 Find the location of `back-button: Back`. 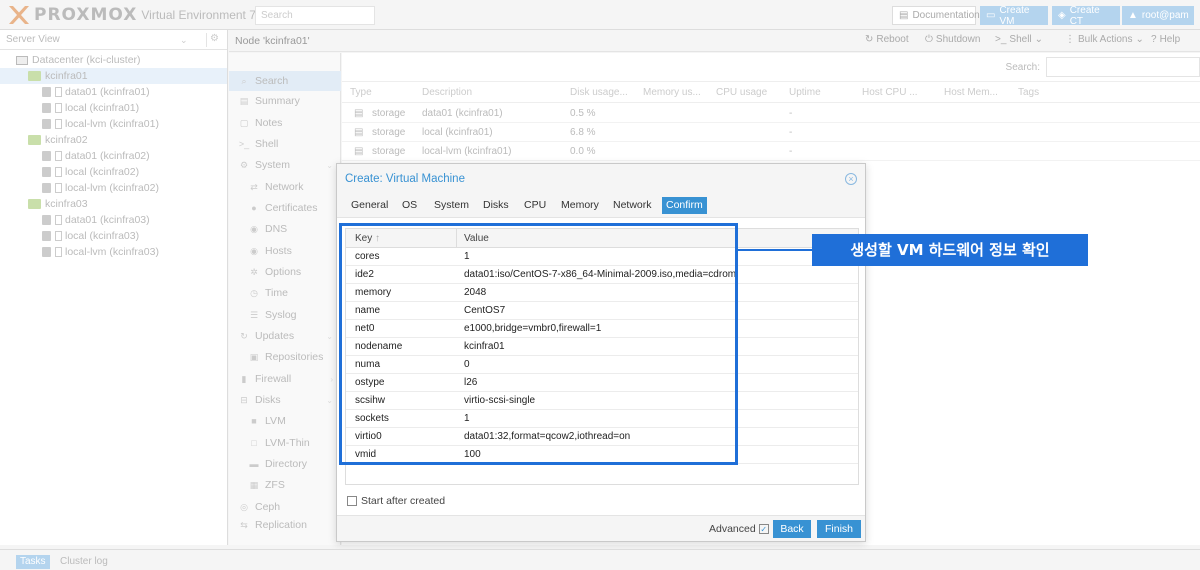

back-button: Back is located at coordinates (792, 529).